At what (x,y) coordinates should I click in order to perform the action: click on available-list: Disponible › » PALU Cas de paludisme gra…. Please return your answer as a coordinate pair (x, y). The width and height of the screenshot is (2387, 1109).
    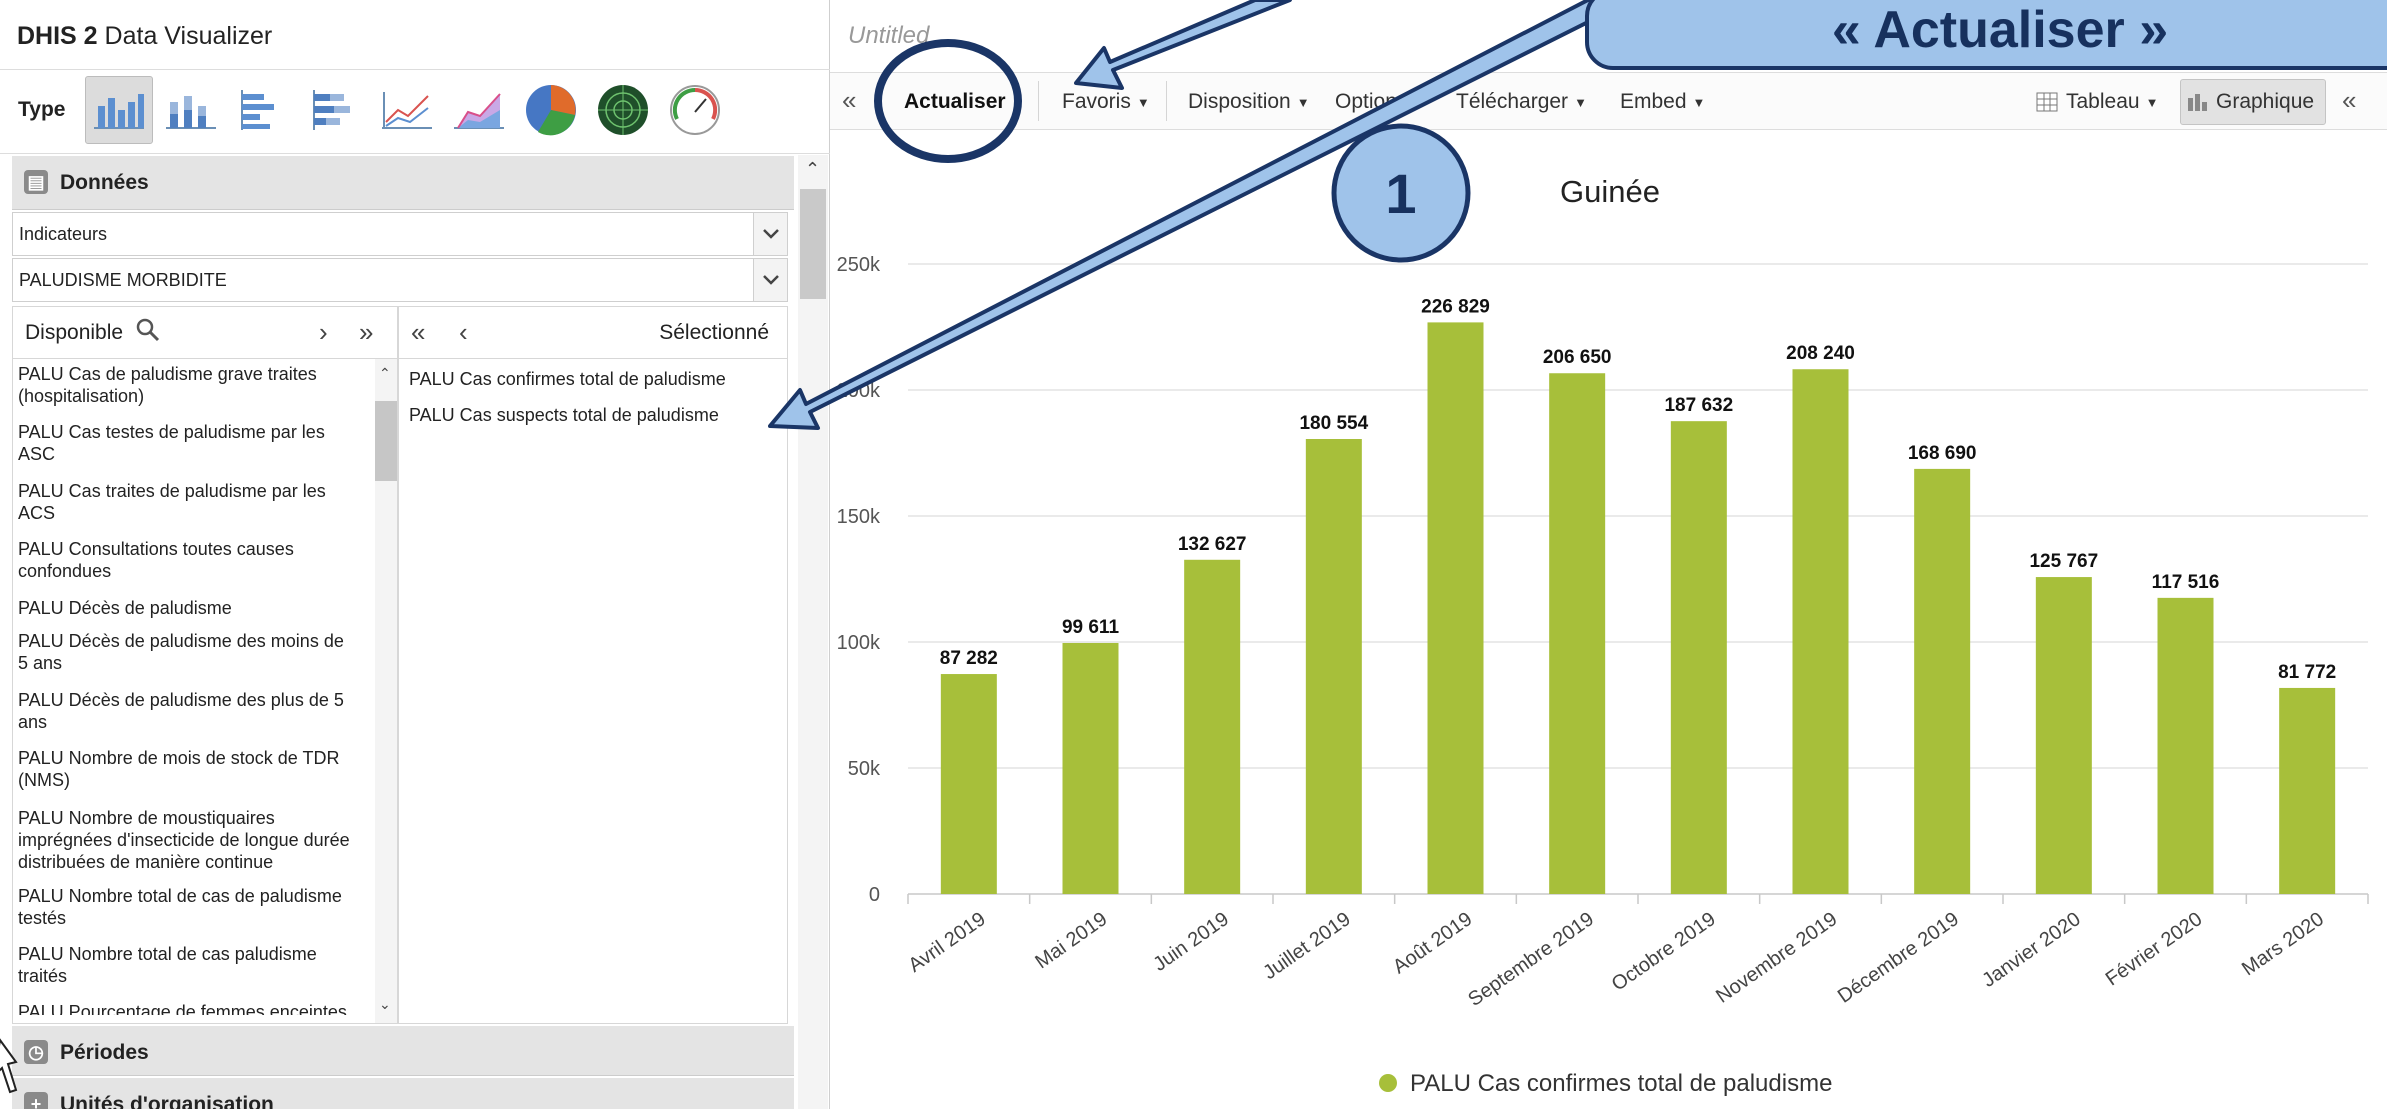
    Looking at the image, I should click on (205, 665).